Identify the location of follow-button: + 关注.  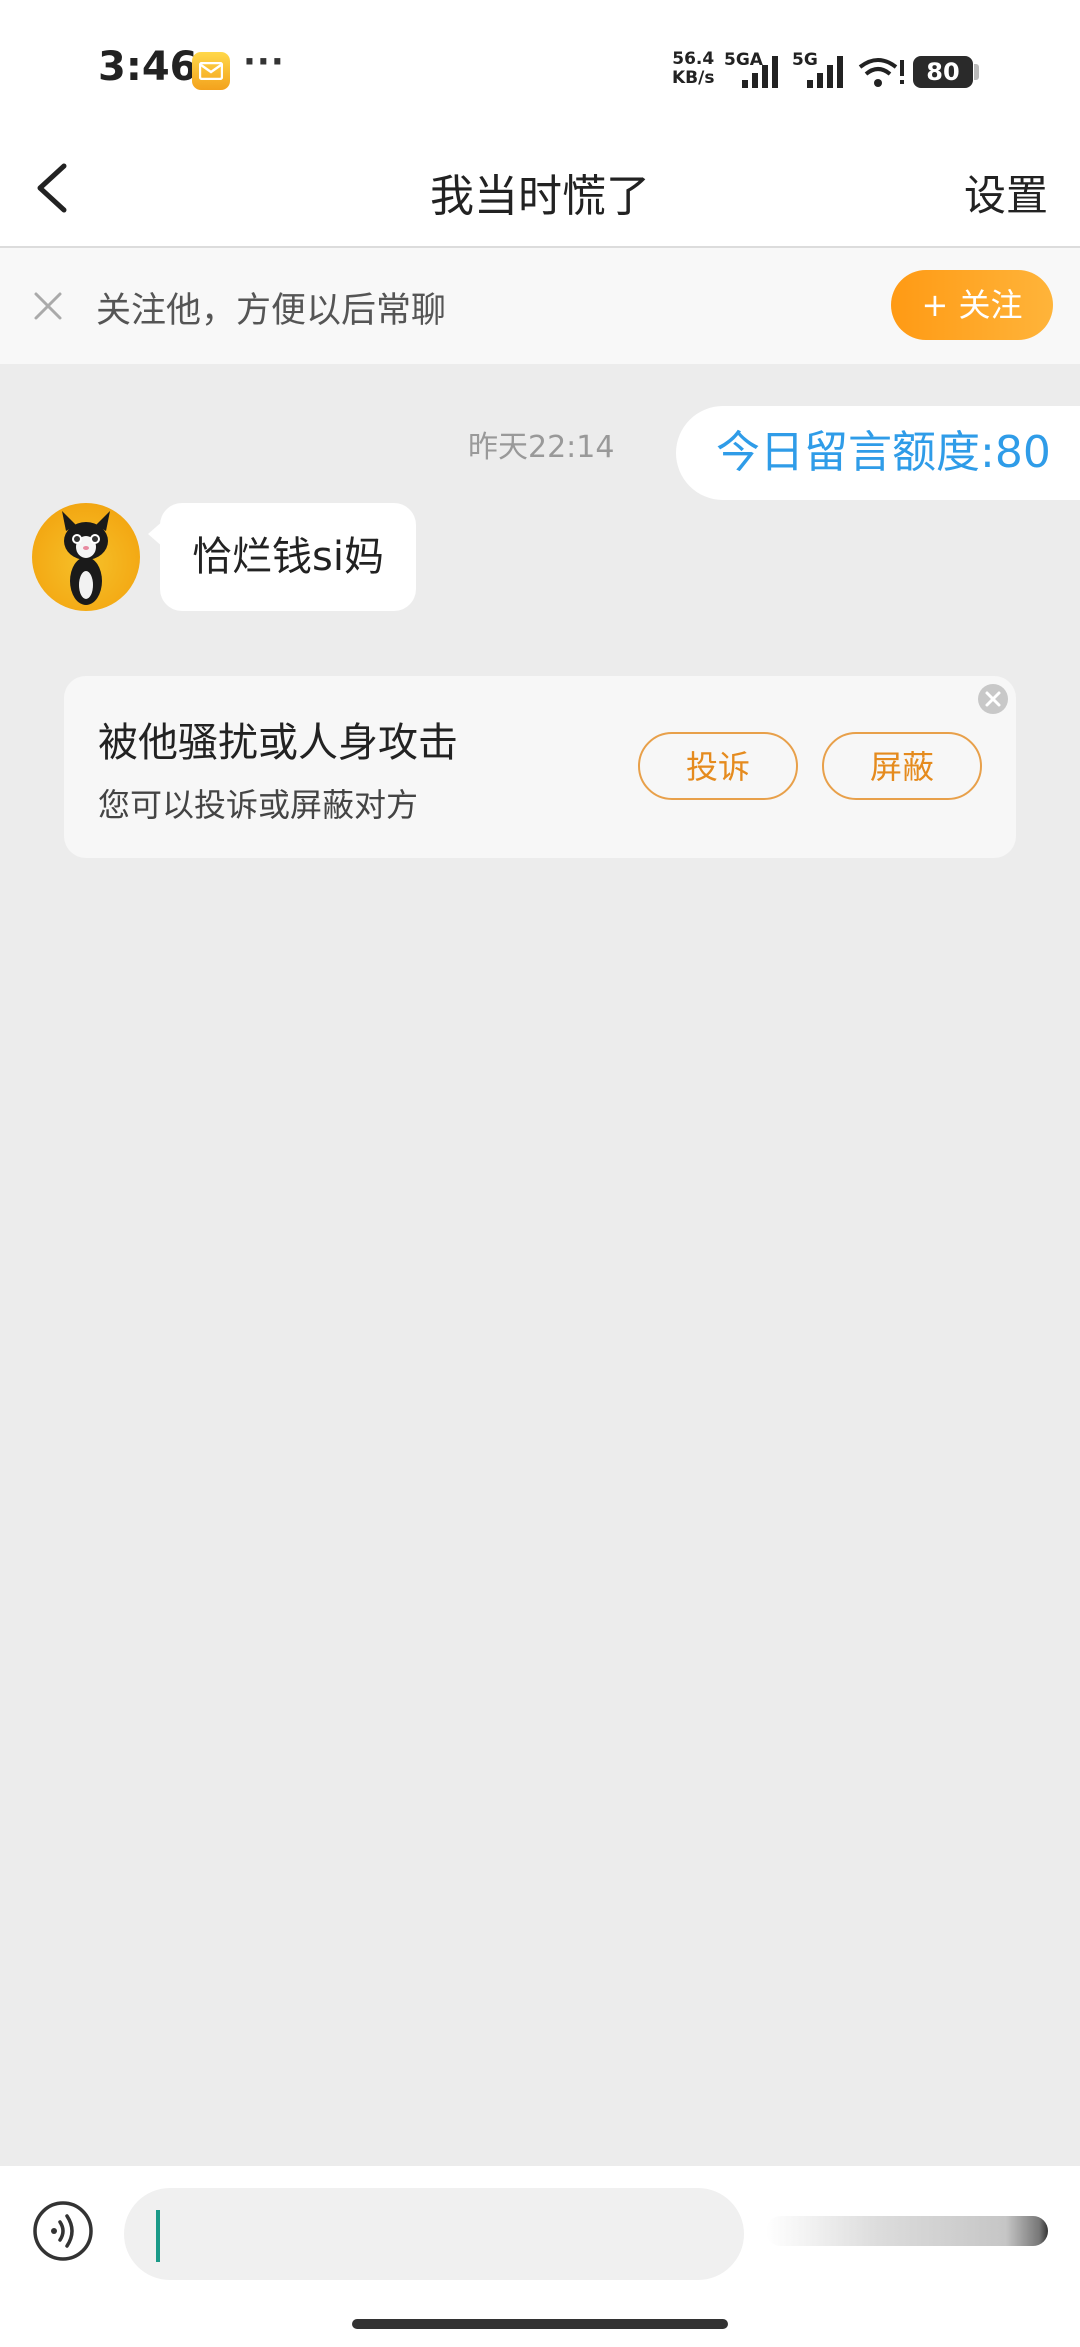
(972, 305).